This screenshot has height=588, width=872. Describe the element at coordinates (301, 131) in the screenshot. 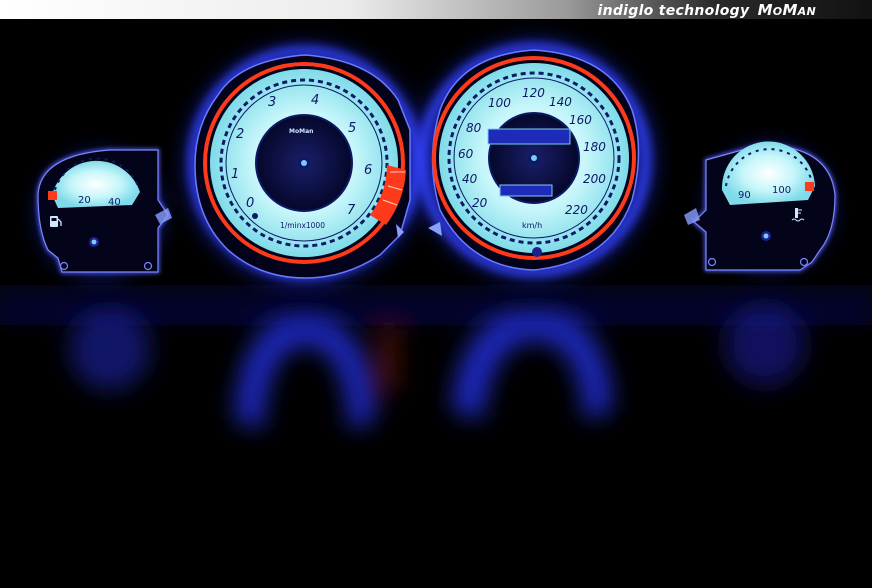

I see `tacho-brand: MoMan` at that location.